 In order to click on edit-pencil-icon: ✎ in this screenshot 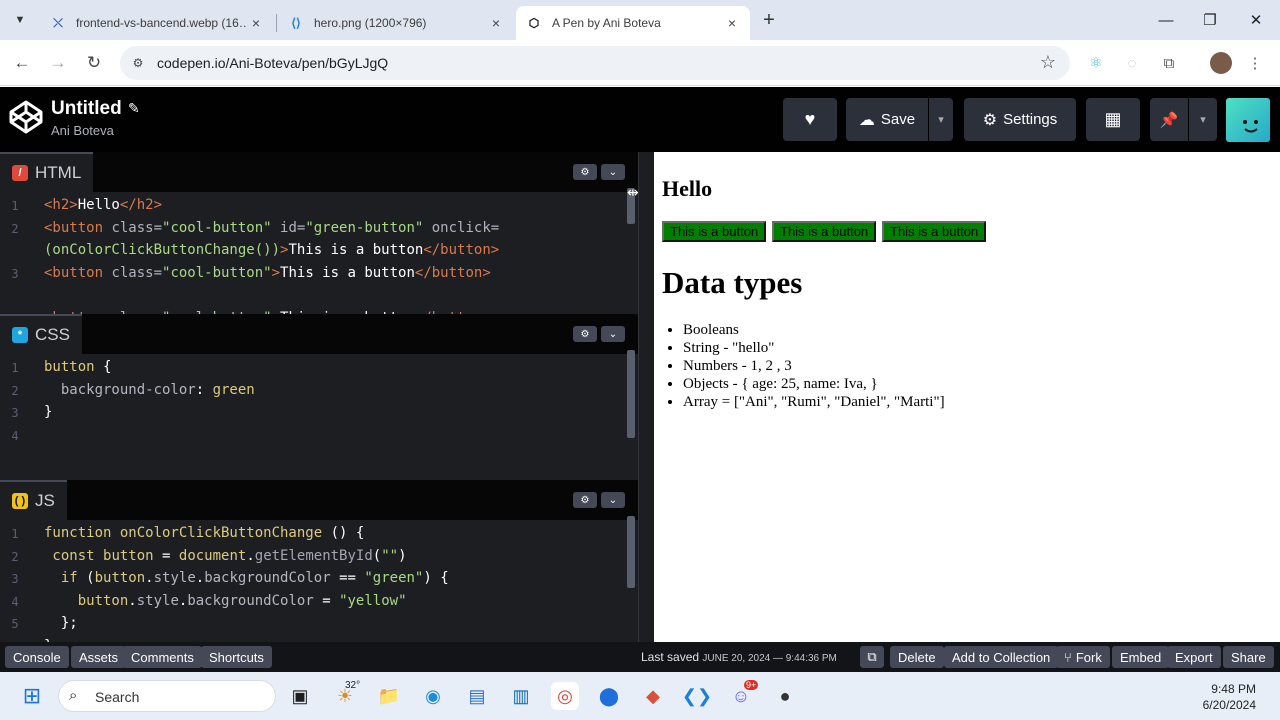, I will do `click(134, 108)`.